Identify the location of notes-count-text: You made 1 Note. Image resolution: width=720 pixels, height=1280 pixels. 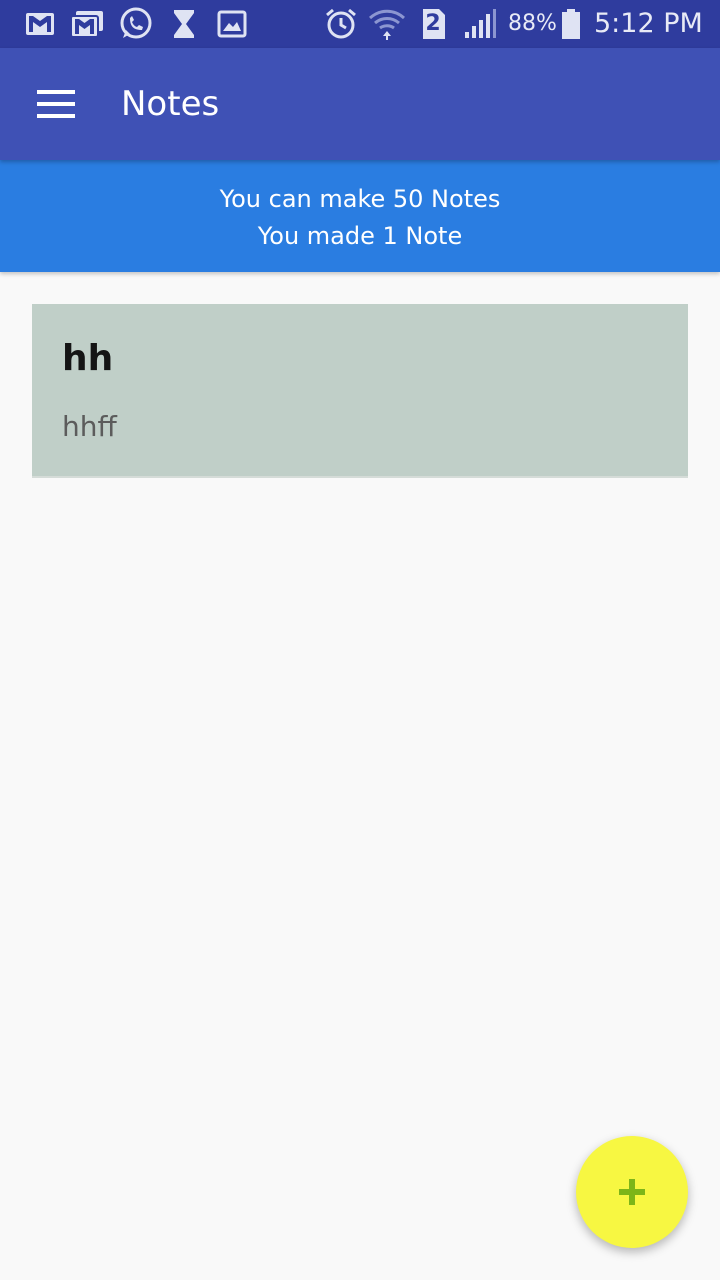
(360, 236).